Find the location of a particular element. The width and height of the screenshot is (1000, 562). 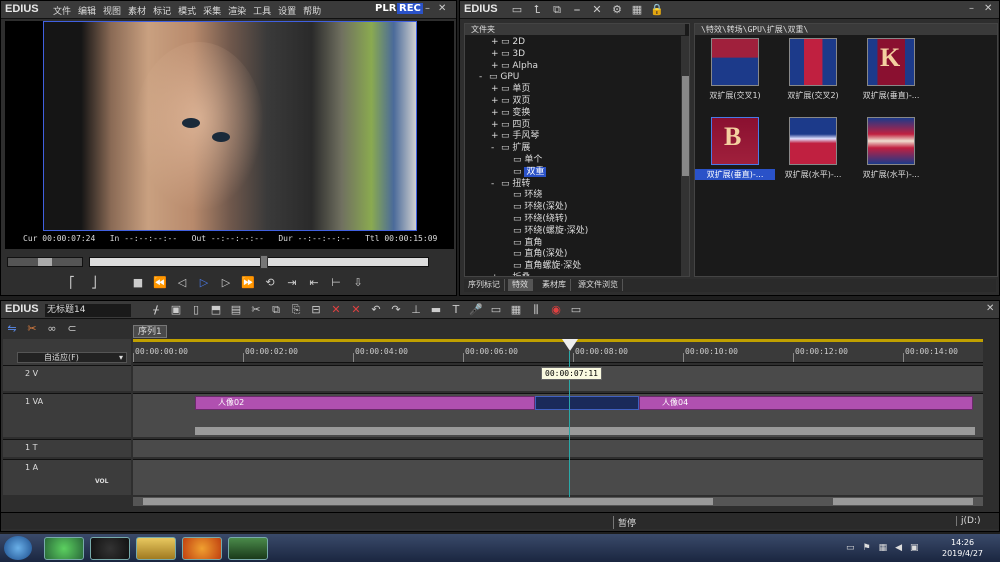

save-icon: ▤ is located at coordinates (236, 310).